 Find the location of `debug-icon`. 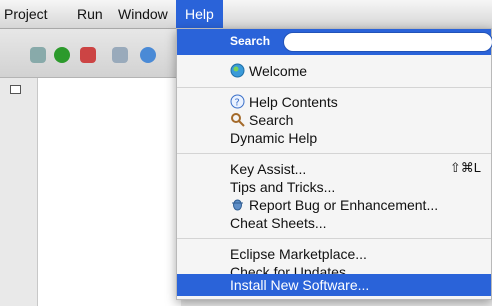

debug-icon is located at coordinates (38, 55).